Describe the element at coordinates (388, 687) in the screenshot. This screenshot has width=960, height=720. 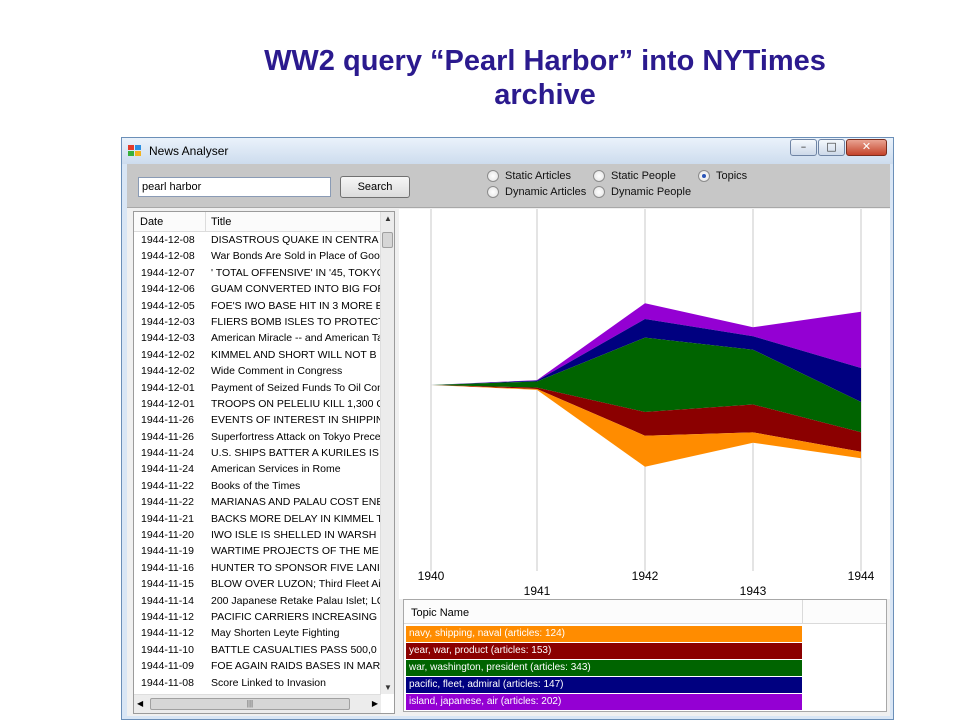
I see `scroll-down-icon: ▼` at that location.